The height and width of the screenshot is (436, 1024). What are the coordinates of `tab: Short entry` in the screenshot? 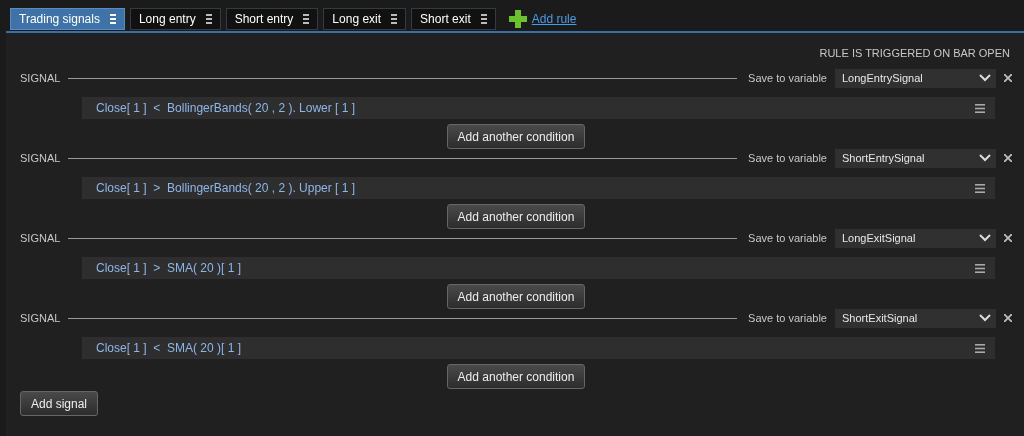 It's located at (272, 19).